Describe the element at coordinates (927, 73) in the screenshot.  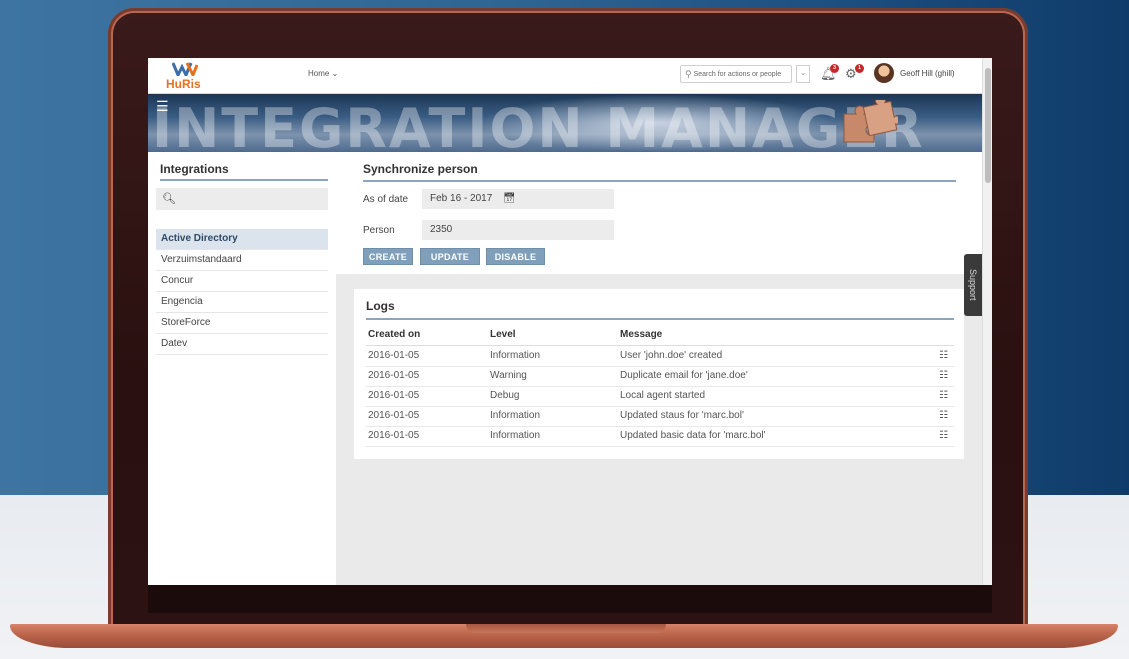
I see `user-name: Geoff Hill (ghill)` at that location.